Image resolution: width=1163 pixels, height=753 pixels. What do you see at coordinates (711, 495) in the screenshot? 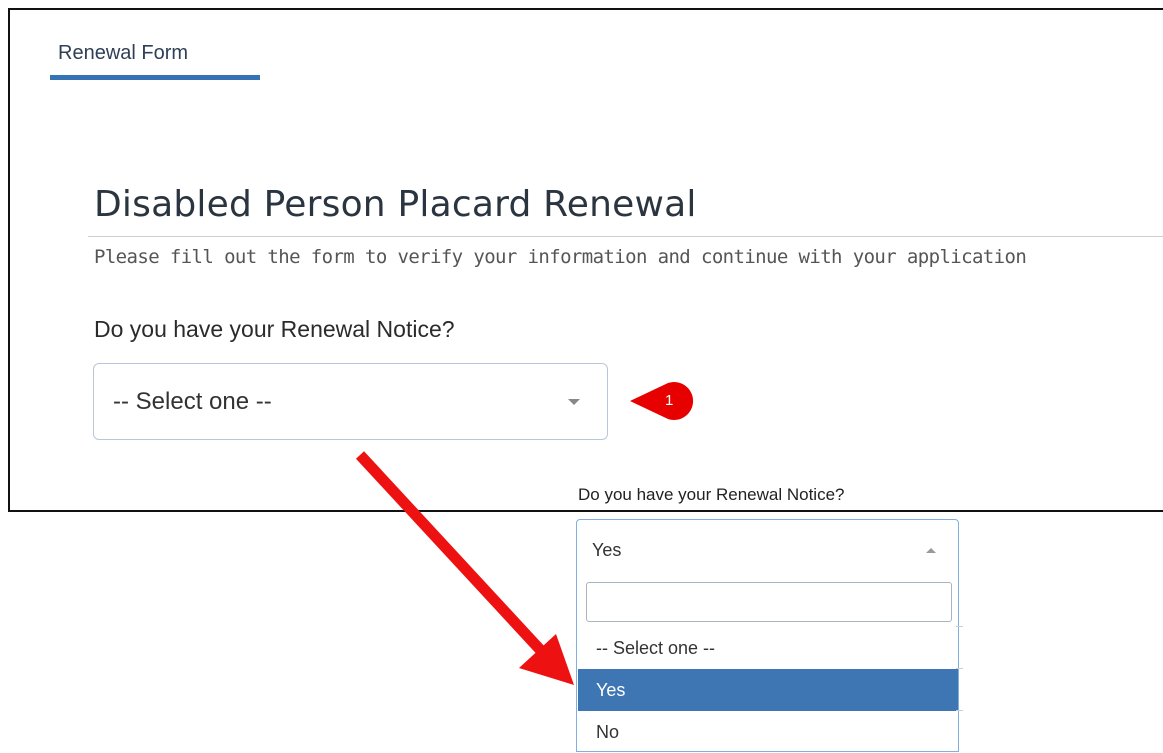
I see `dropdown-question-label: Do you have your Renewal Notice?` at bounding box center [711, 495].